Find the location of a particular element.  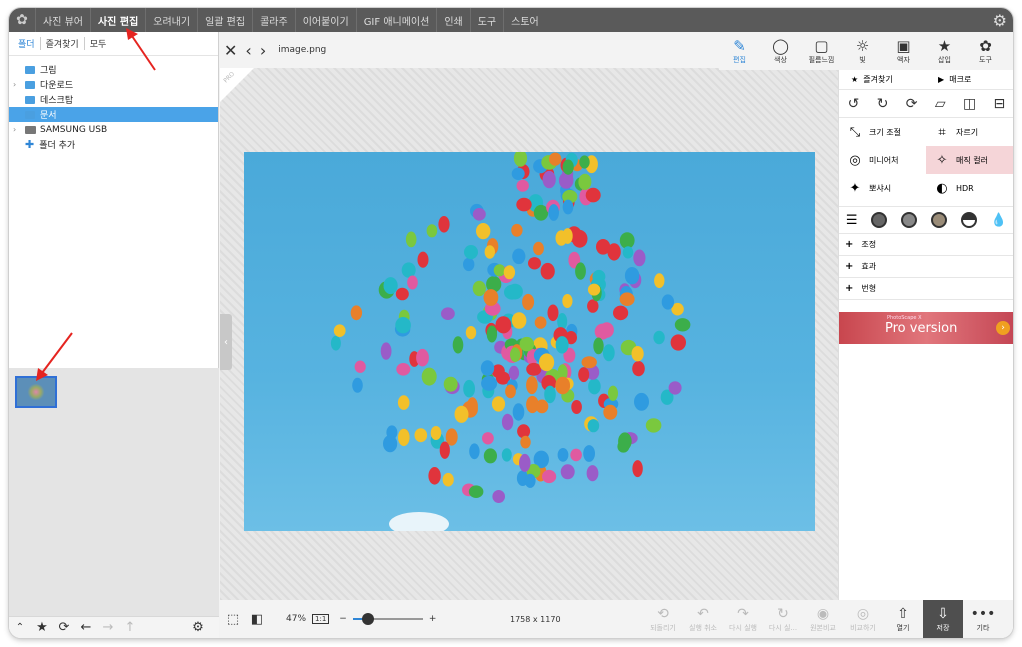

action-compare2: ◎ 비교하기 is located at coordinates (863, 619).